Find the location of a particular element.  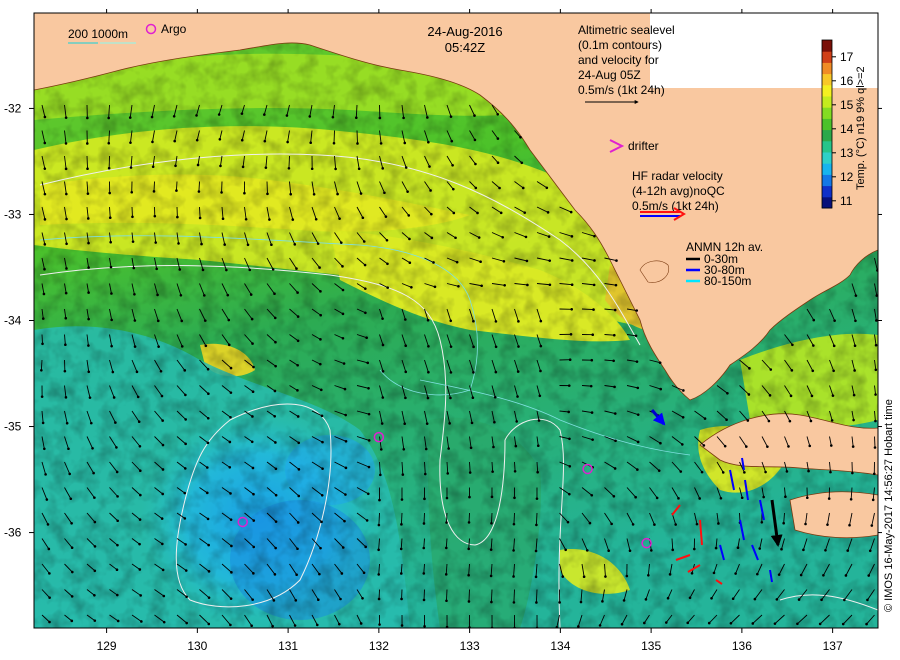

argo-legend-label: Argo is located at coordinates (174, 29).